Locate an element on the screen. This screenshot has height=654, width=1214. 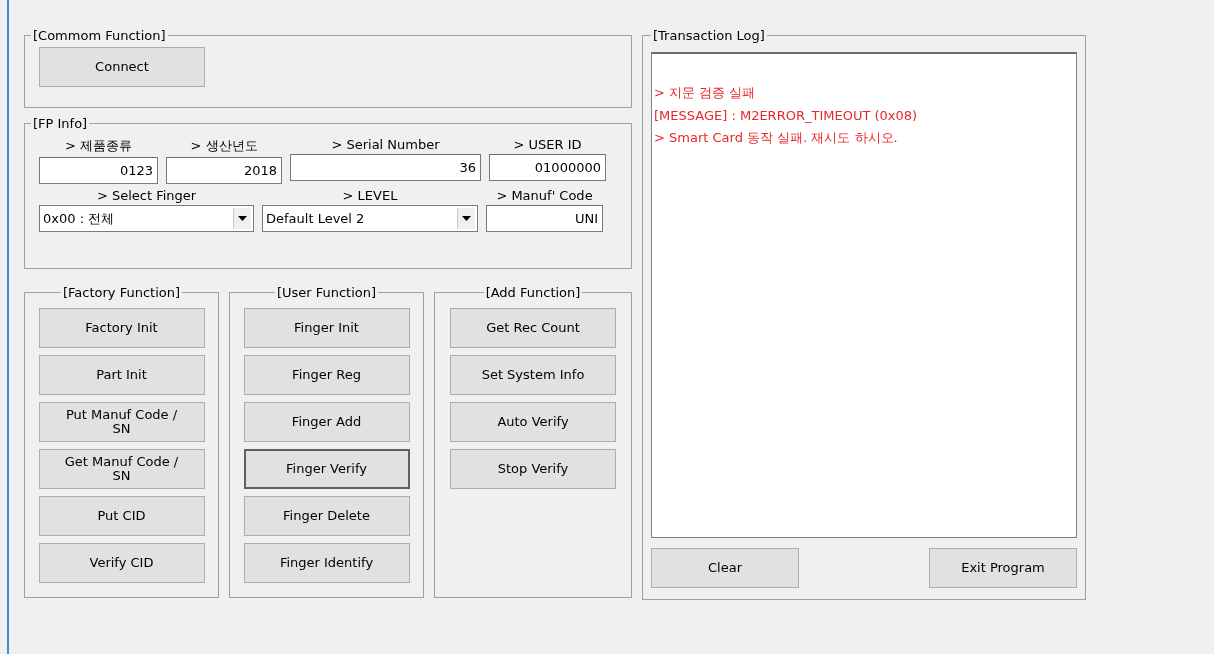
function-button: Verify CID is located at coordinates (121, 563).